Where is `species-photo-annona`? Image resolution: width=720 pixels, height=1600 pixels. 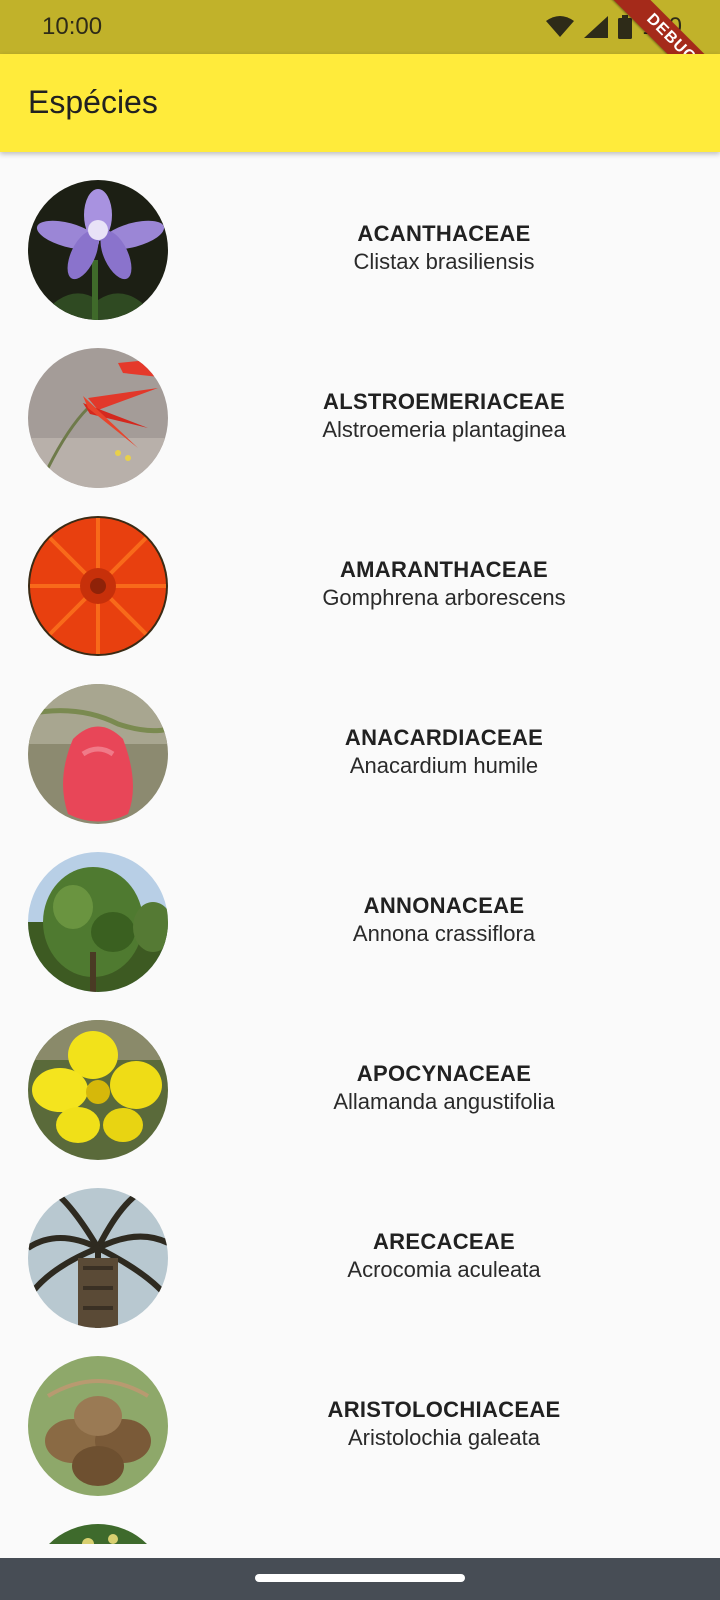 species-photo-annona is located at coordinates (98, 922).